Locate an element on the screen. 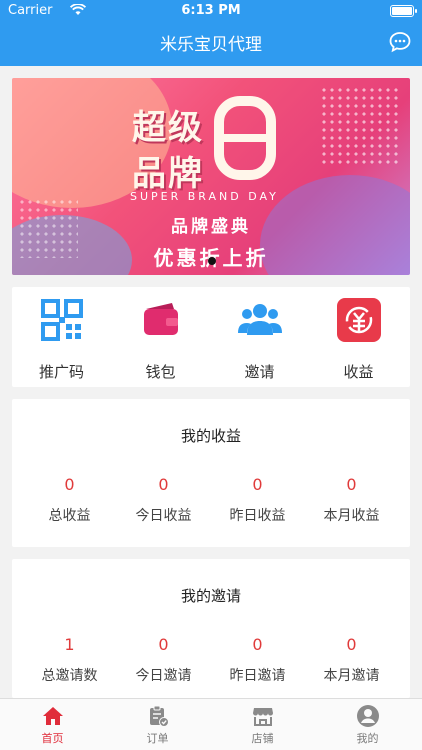 The image size is (422, 750). stat-yesterday-invites: 0 昨日邀请 is located at coordinates (257, 660).